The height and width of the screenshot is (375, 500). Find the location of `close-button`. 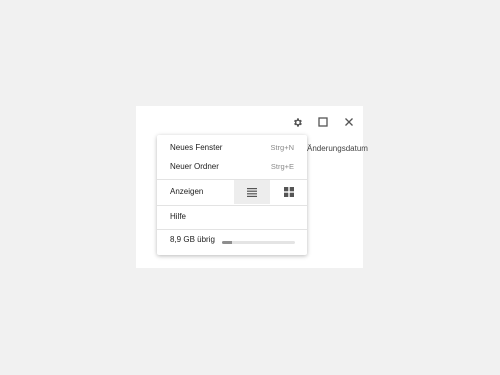

close-button is located at coordinates (349, 122).